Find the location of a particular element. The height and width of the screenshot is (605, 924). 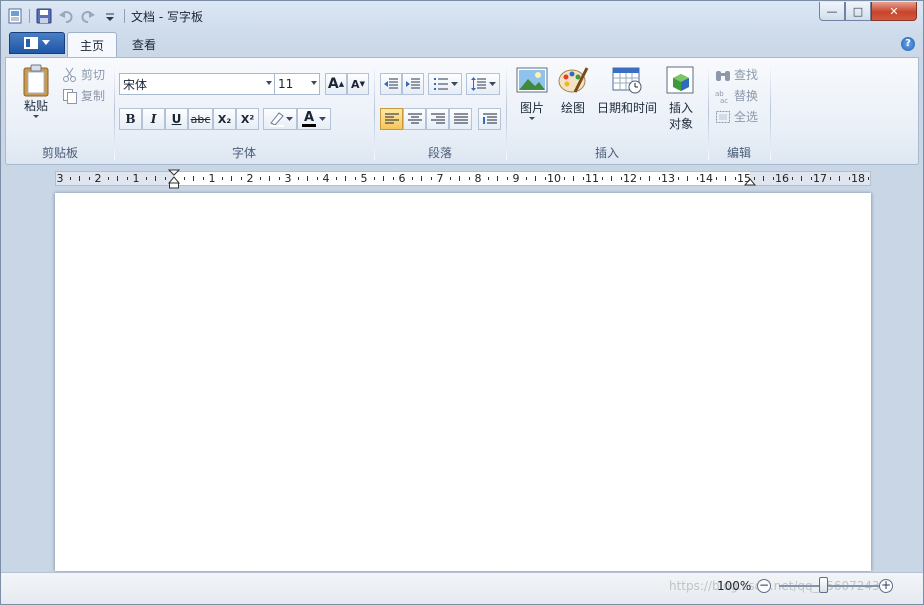

paragraph-dialog-button is located at coordinates (489, 119).